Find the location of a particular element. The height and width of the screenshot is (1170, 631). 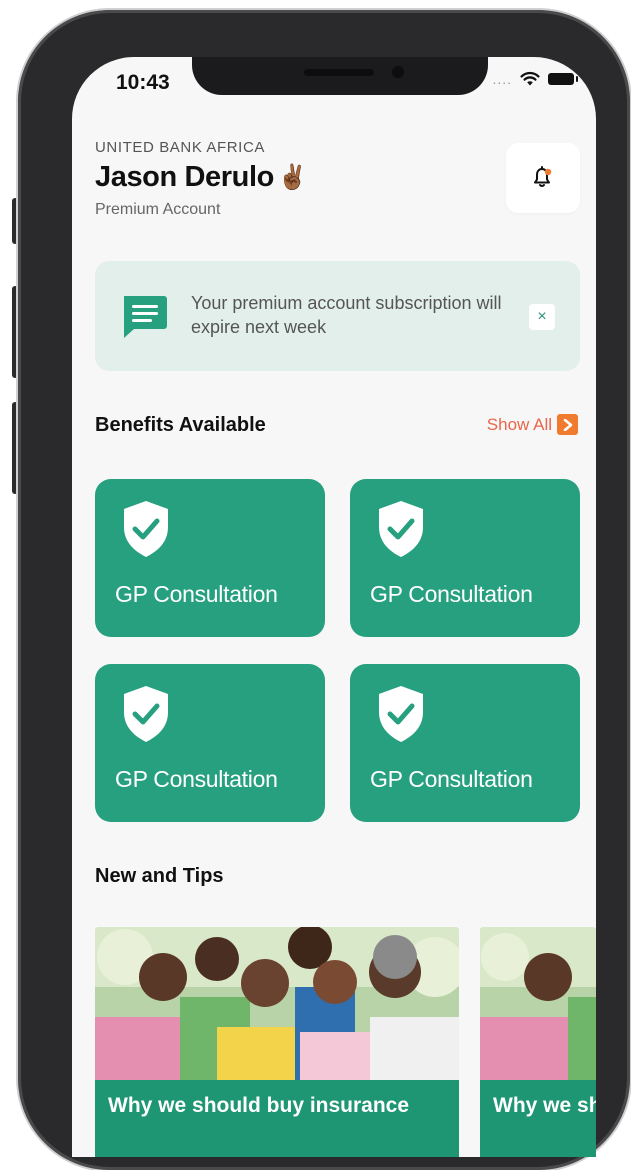

show-all-label: Show All is located at coordinates (519, 424).